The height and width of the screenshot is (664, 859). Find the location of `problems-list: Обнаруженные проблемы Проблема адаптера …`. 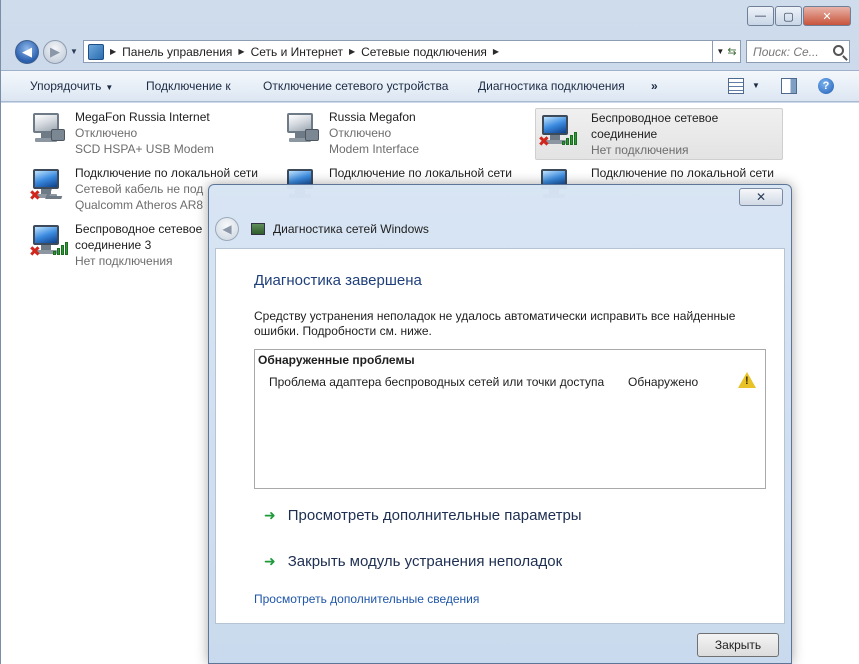

problems-list: Обнаруженные проблемы Проблема адаптера … is located at coordinates (510, 419).